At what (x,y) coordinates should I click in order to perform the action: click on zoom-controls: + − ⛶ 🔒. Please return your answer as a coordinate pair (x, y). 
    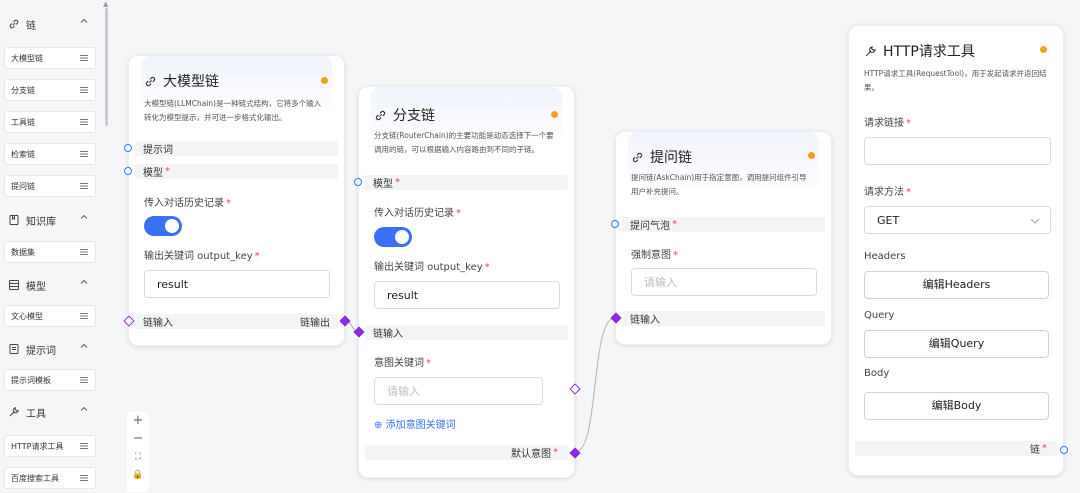
    Looking at the image, I should click on (138, 452).